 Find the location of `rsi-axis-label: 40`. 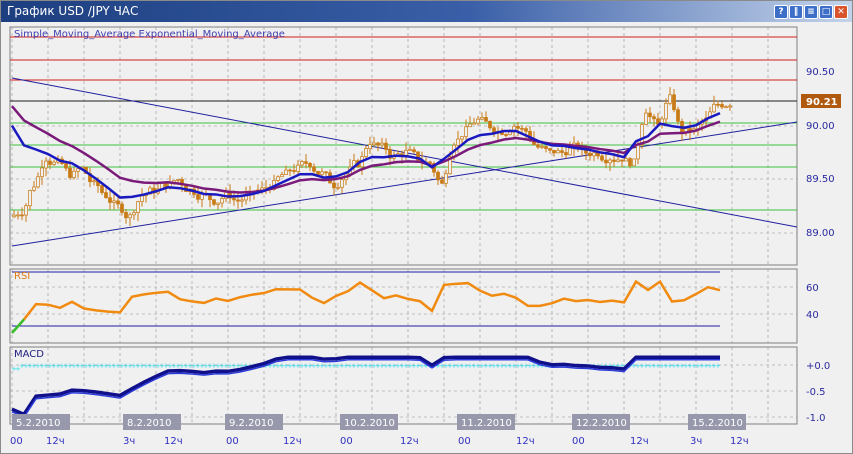

rsi-axis-label: 40 is located at coordinates (812, 315).